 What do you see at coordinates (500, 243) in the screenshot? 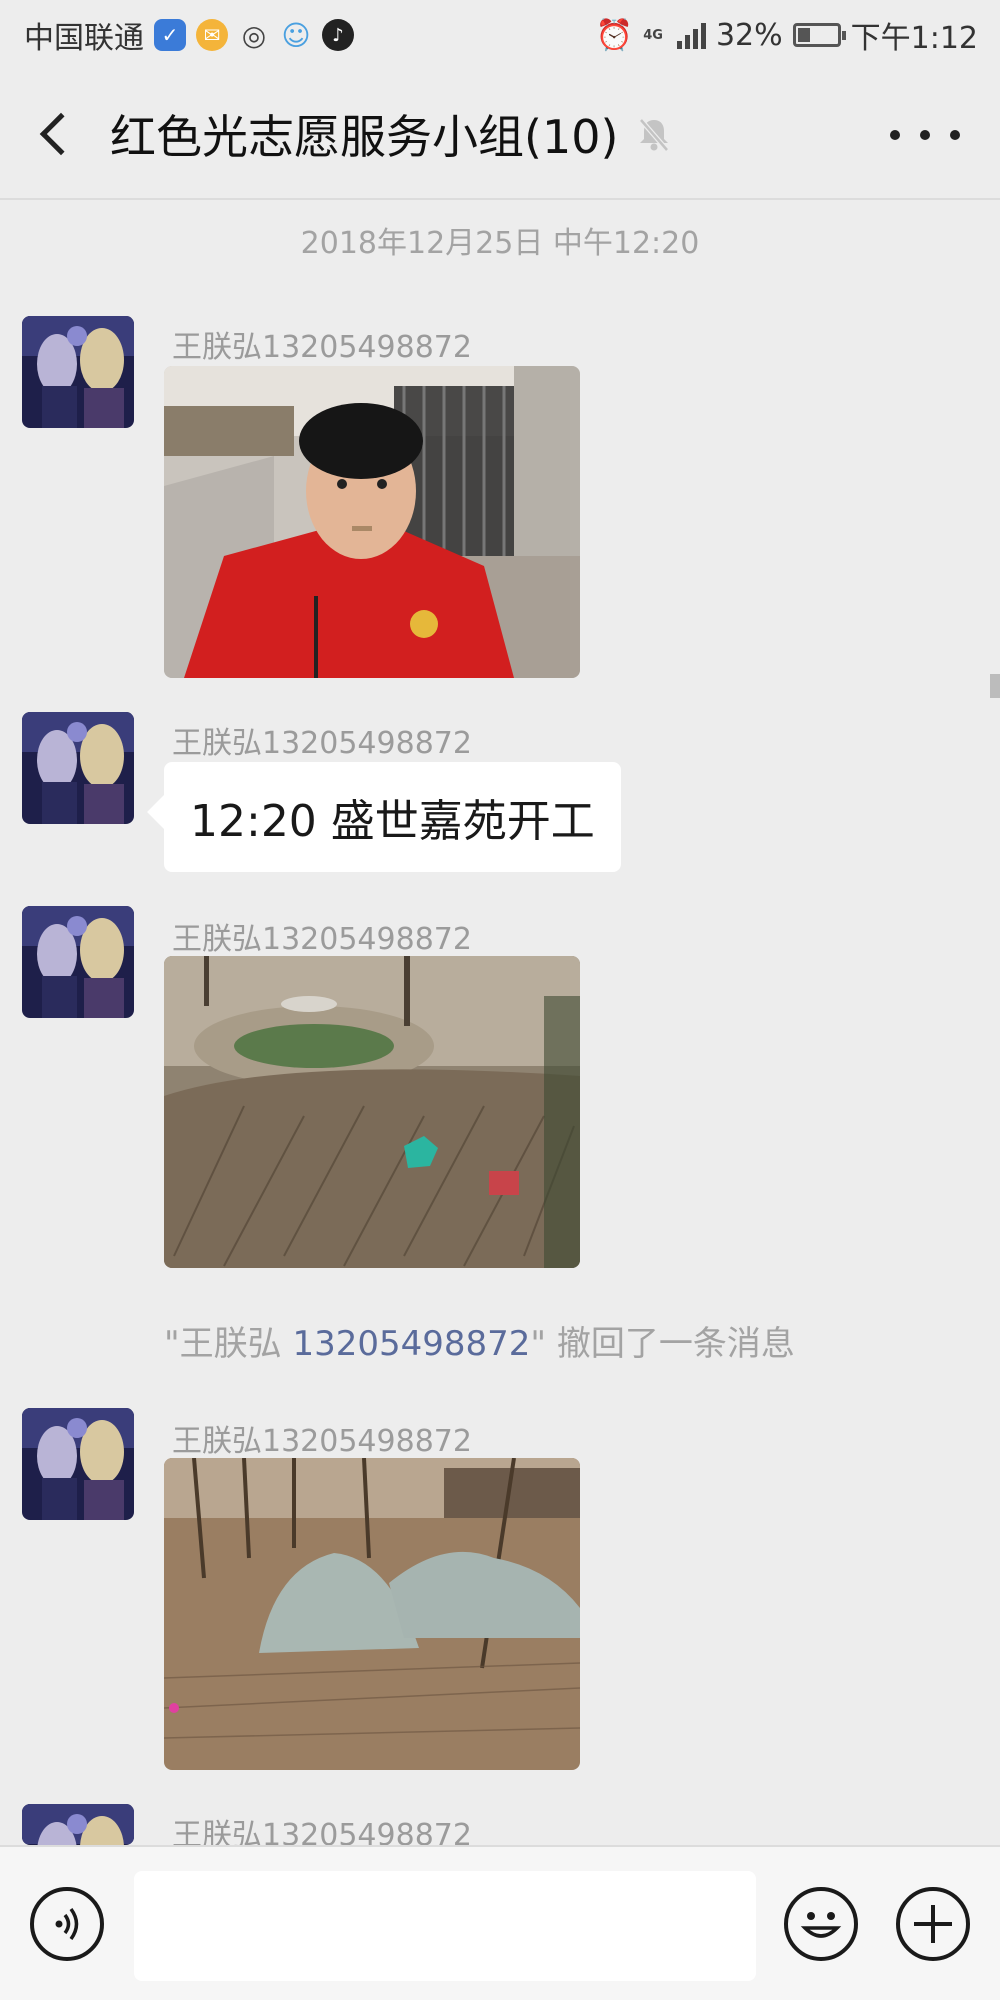
I see `chat-timestamp: 2018年12月25日 中午12:20` at bounding box center [500, 243].